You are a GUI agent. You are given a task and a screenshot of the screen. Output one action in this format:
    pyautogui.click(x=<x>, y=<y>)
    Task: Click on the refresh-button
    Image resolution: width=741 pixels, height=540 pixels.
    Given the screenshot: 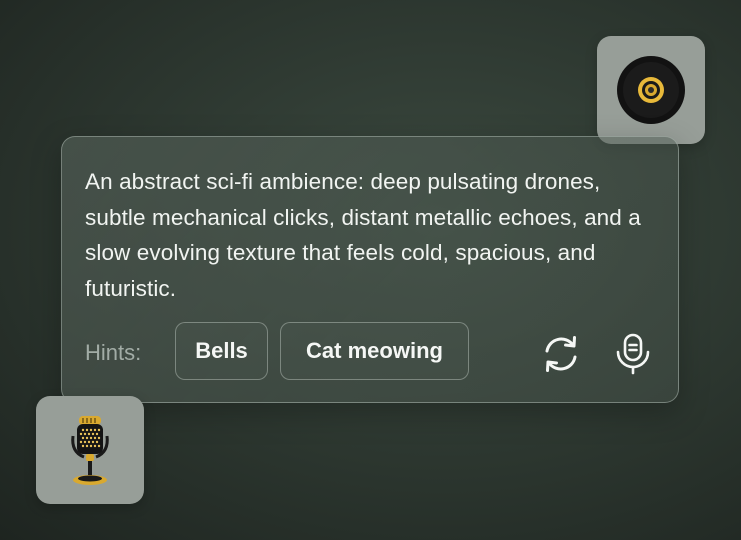 What is the action you would take?
    pyautogui.click(x=561, y=354)
    